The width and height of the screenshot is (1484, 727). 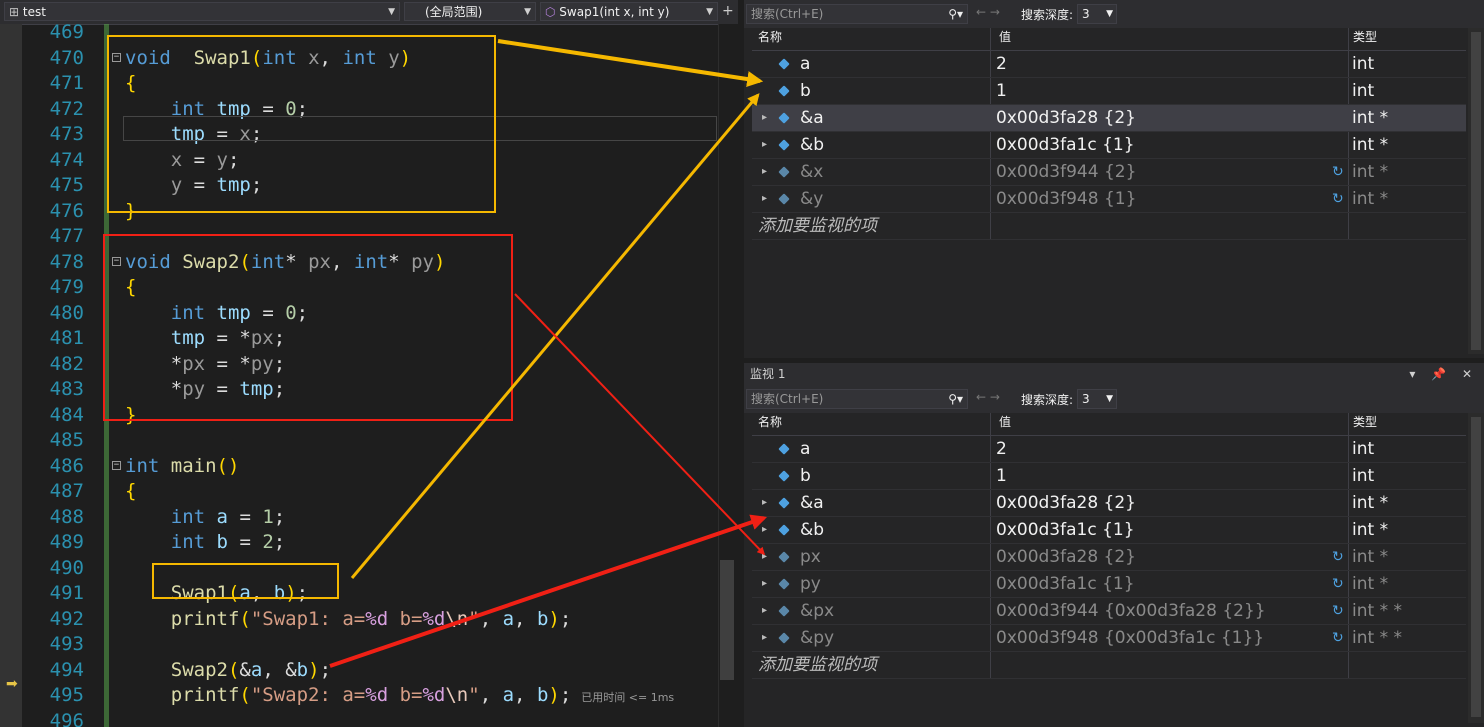 What do you see at coordinates (817, 638) in the screenshot?
I see `watch-name: &py` at bounding box center [817, 638].